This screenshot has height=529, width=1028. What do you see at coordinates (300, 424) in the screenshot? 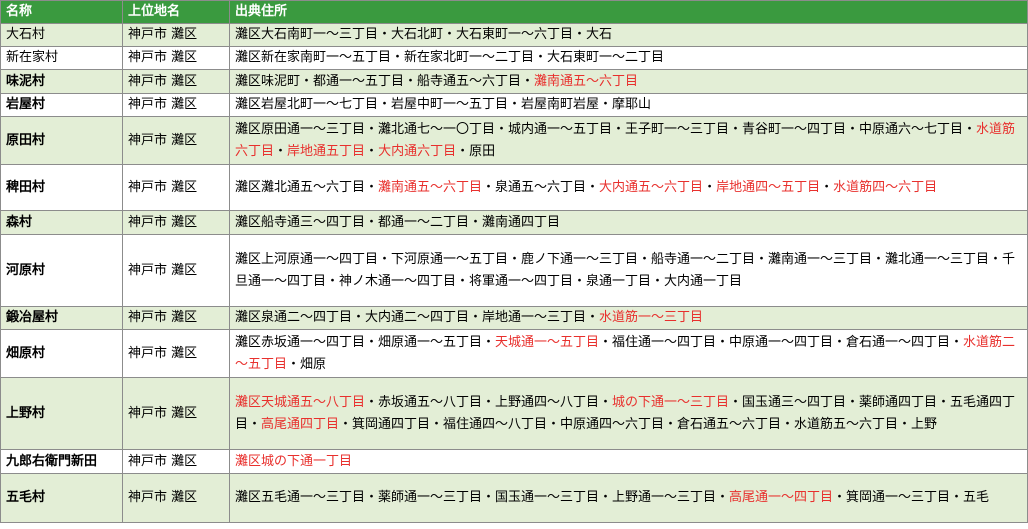
I see `address-segment-highlight: 高尾通四丁目` at bounding box center [300, 424].